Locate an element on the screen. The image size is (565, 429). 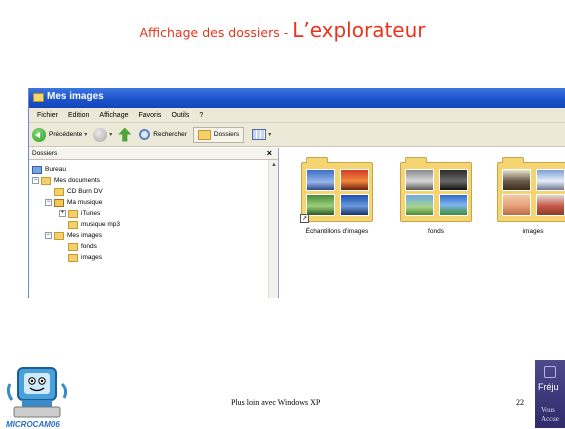
tree-item-cd-burn: CD Burn DV is located at coordinates (78, 191).